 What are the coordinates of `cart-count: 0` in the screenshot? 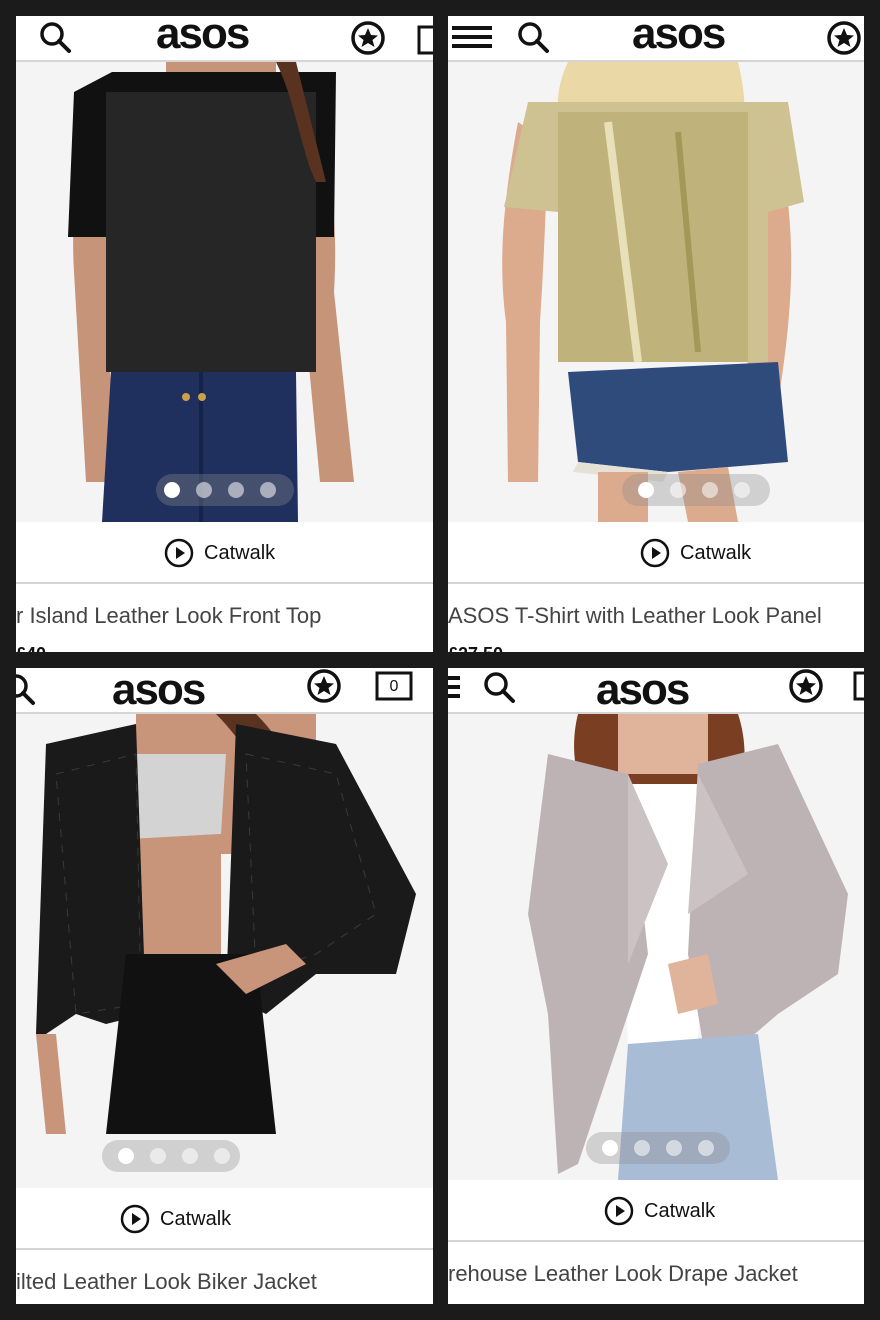 It's located at (394, 686).